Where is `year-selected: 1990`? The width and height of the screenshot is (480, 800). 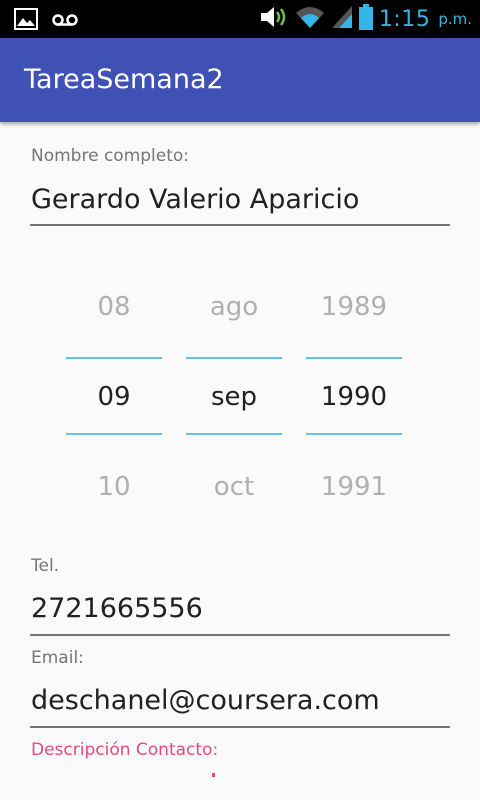
year-selected: 1990 is located at coordinates (354, 397).